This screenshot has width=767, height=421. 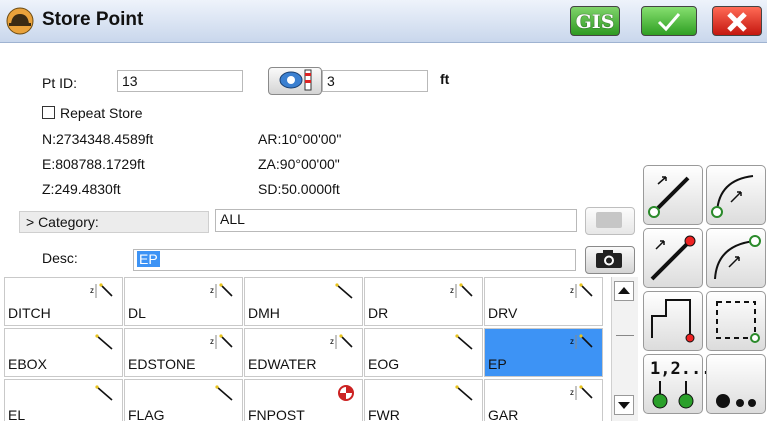 What do you see at coordinates (497, 364) in the screenshot?
I see `code-label: EP` at bounding box center [497, 364].